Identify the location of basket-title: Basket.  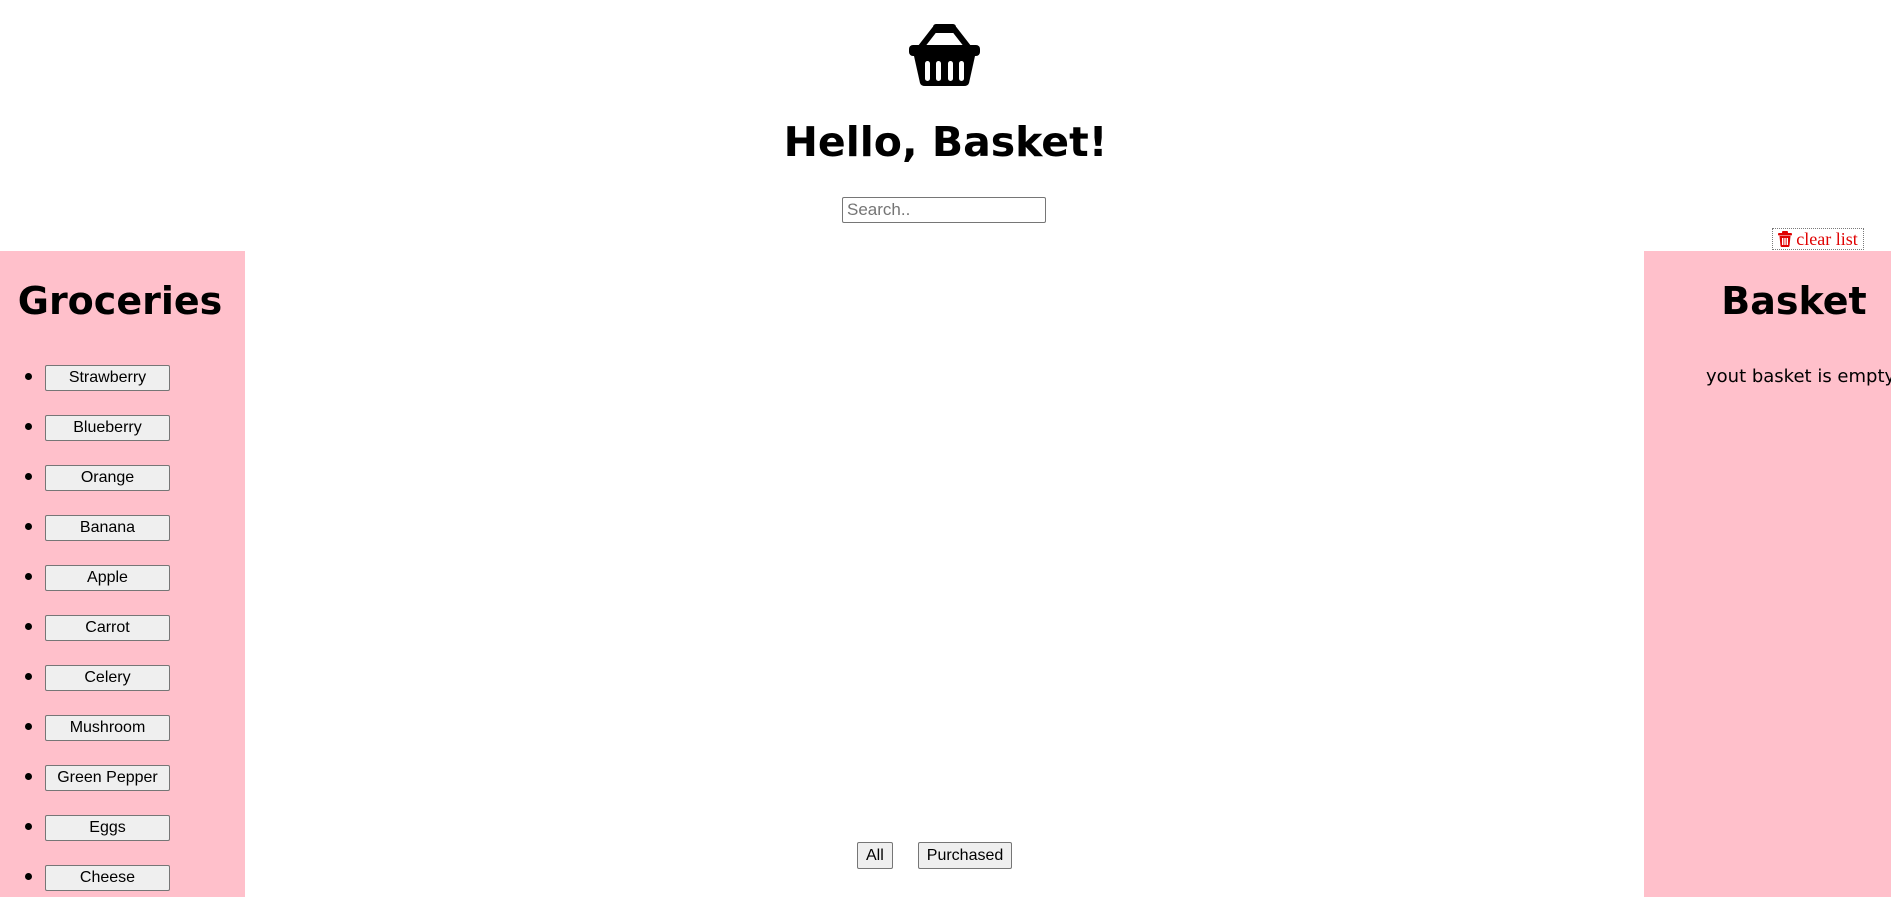
(1794, 301).